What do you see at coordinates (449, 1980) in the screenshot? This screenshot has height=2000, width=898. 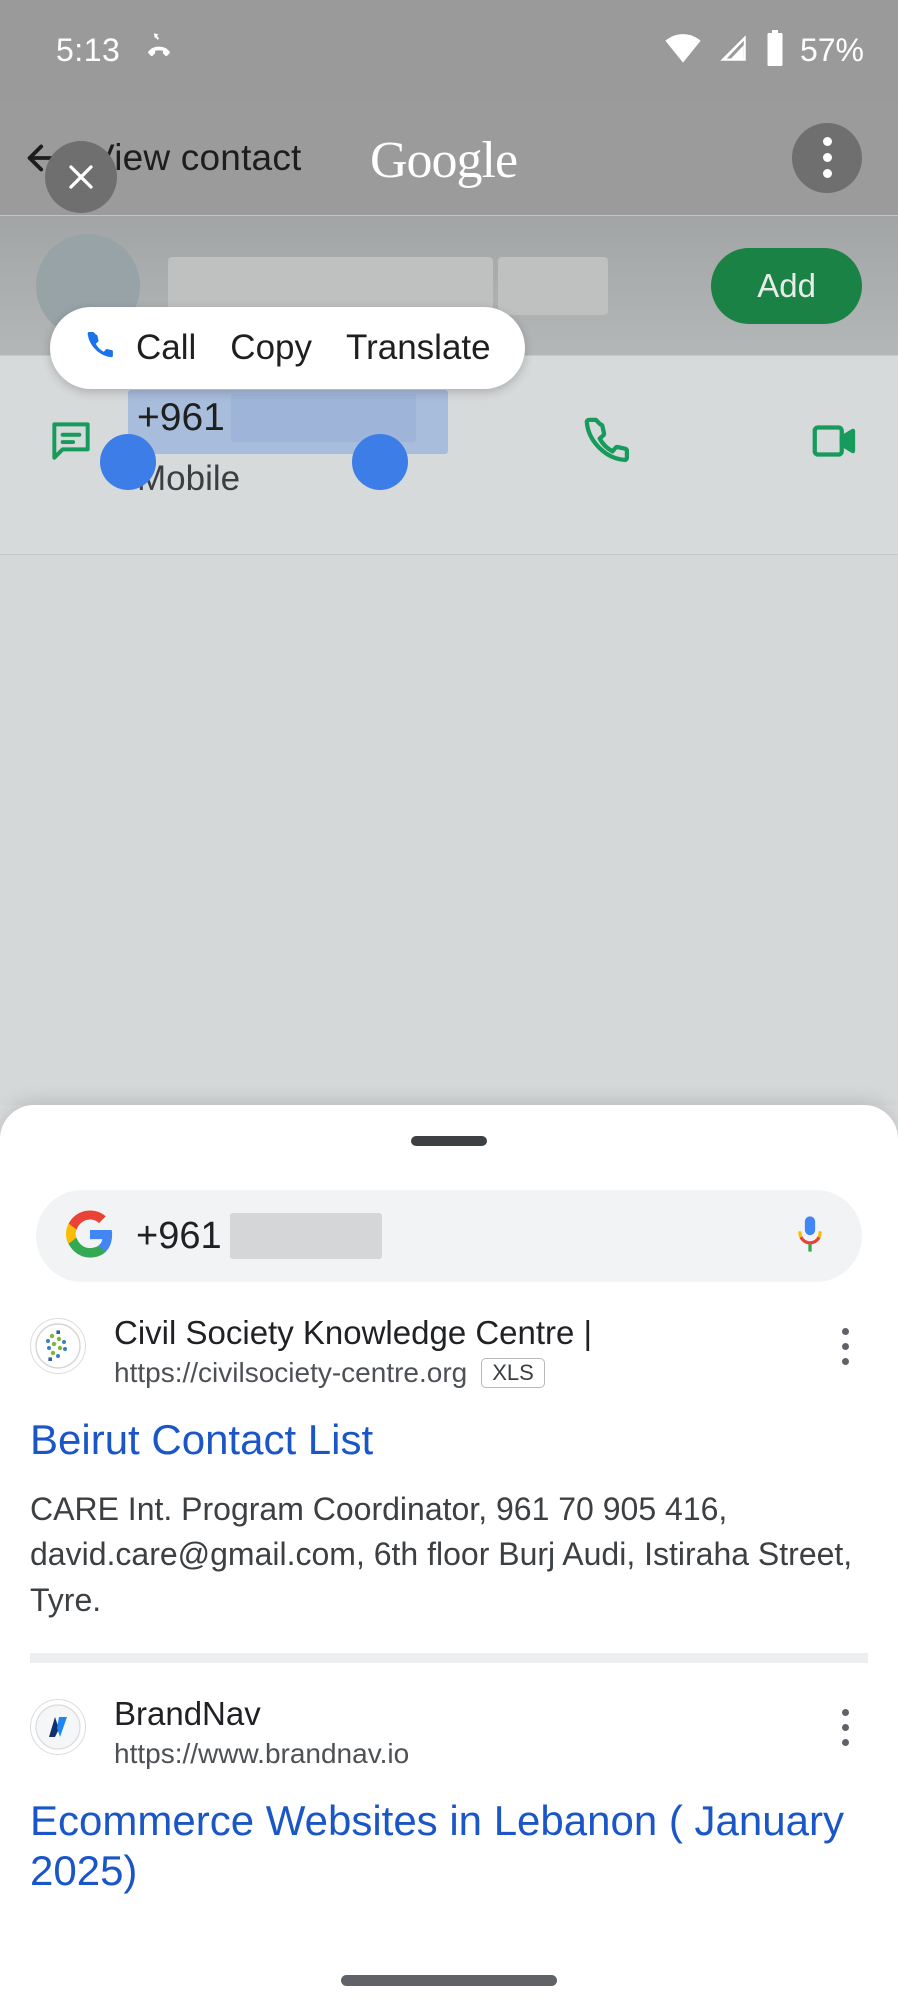 I see `home-gesture-pill` at bounding box center [449, 1980].